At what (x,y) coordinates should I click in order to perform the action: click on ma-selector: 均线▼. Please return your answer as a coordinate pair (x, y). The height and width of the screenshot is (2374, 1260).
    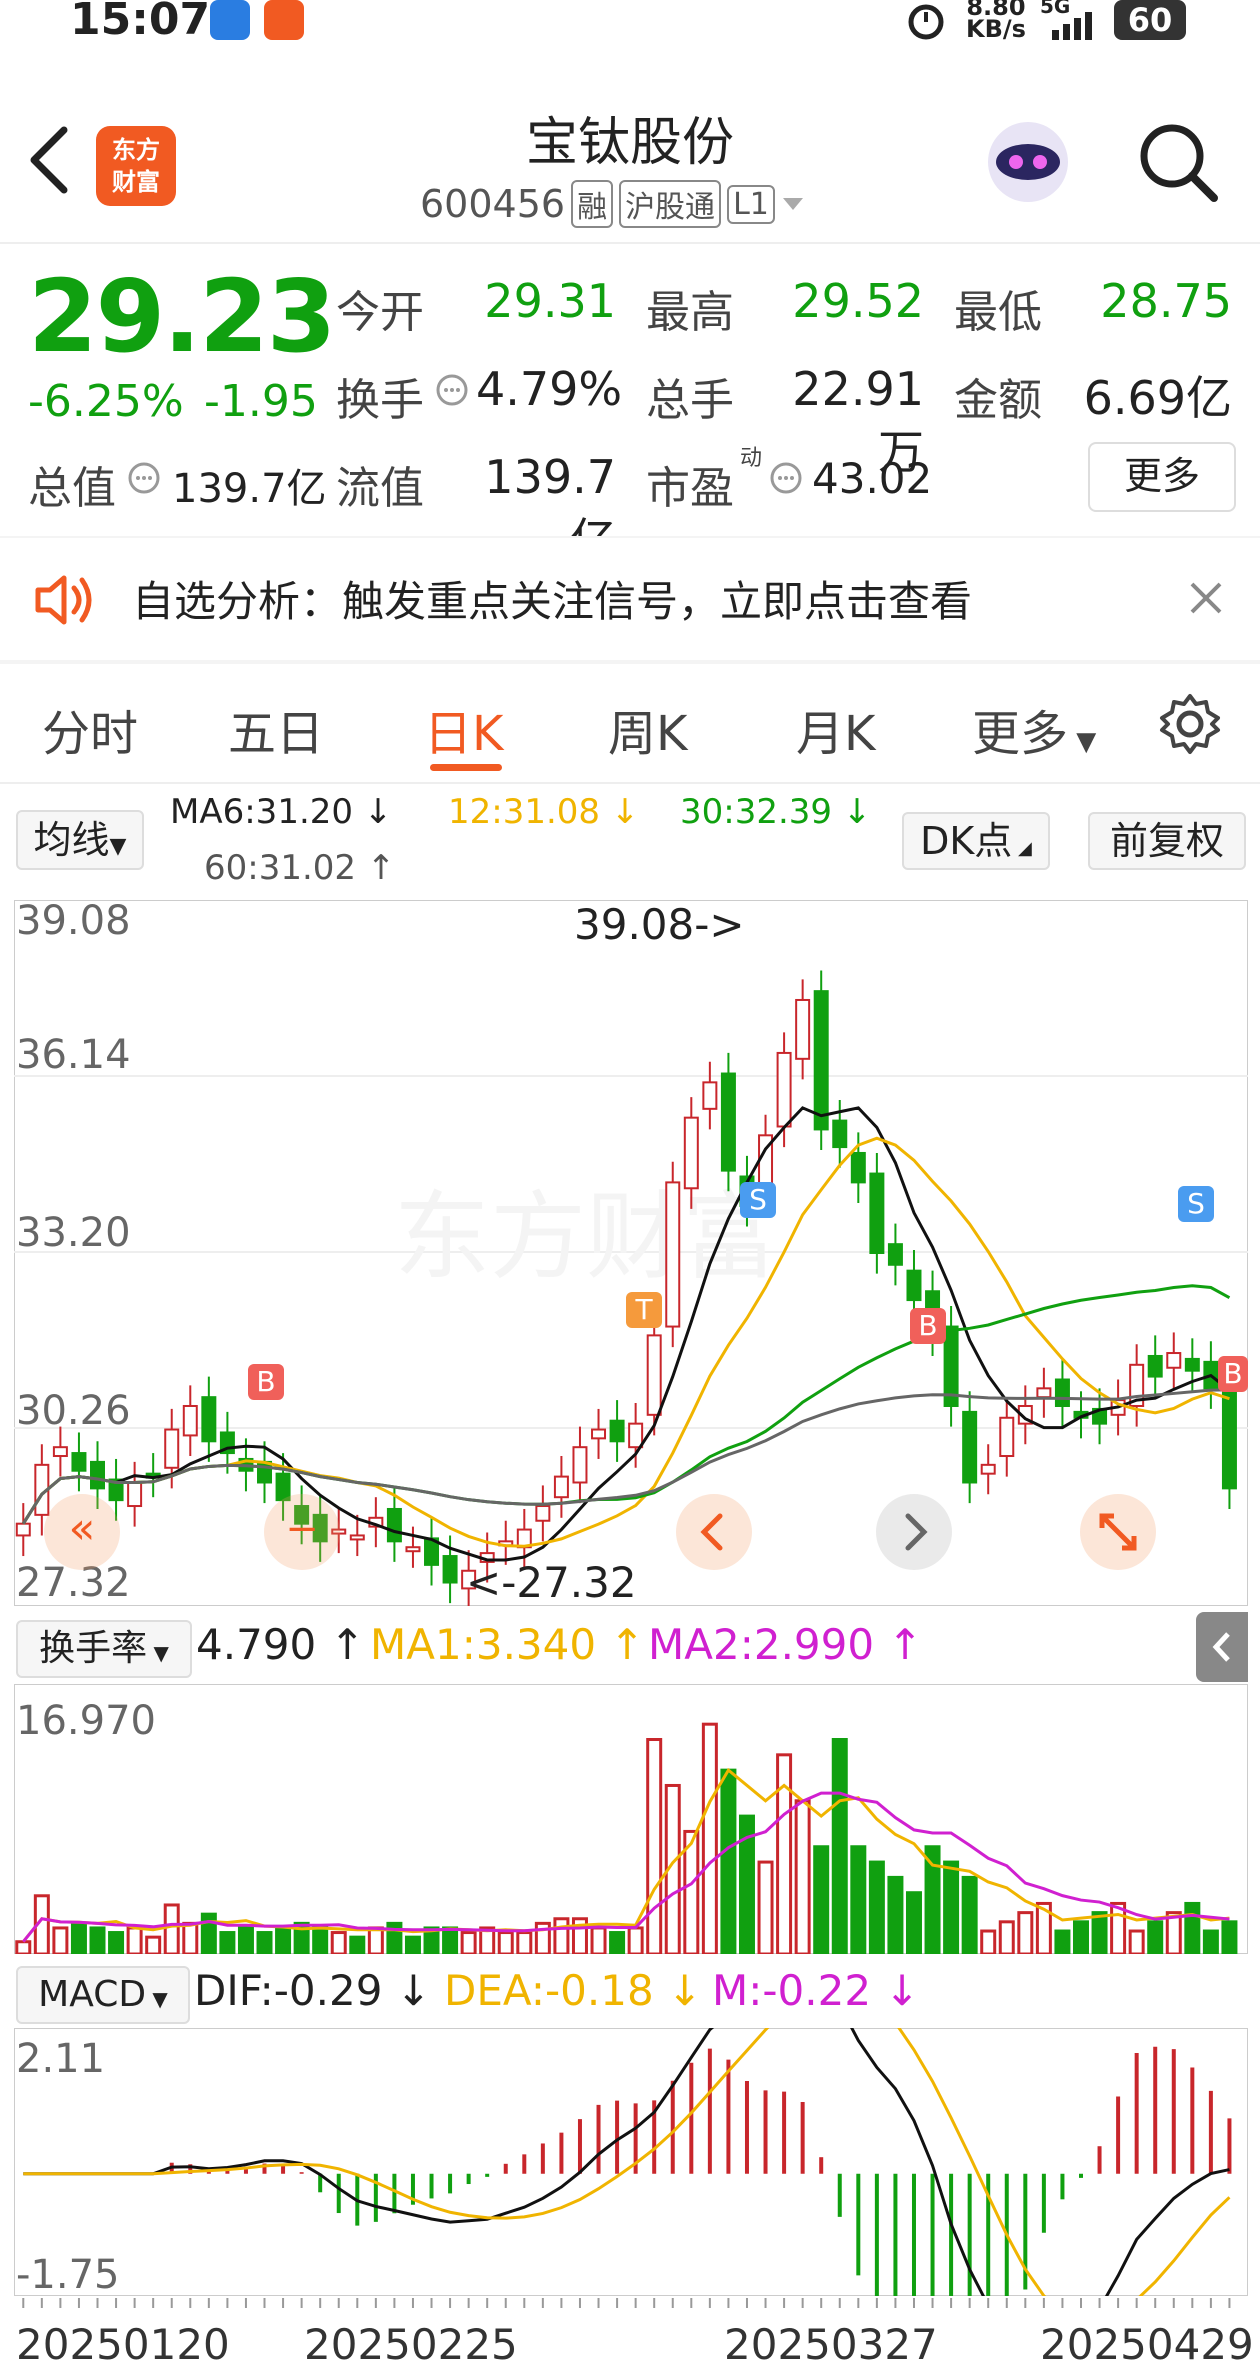
    Looking at the image, I should click on (80, 840).